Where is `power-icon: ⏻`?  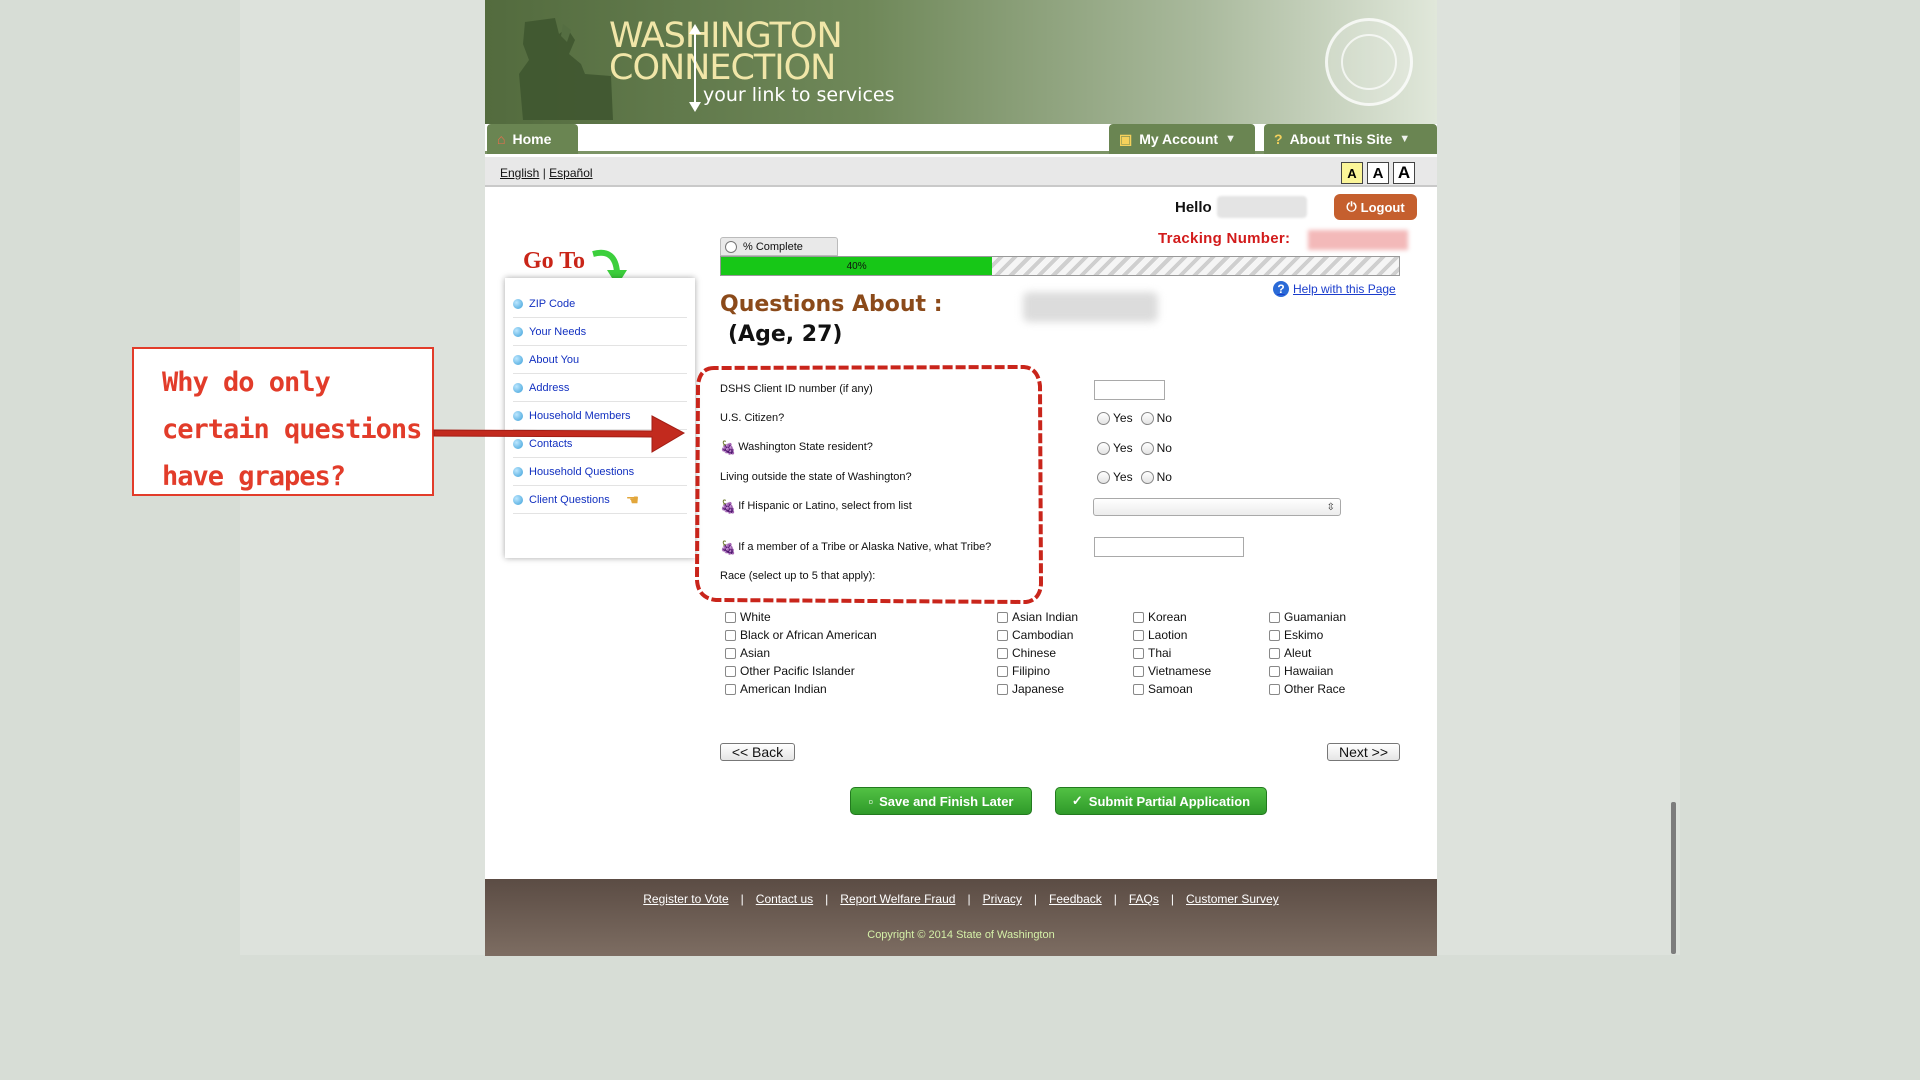
power-icon: ⏻ is located at coordinates (1351, 206).